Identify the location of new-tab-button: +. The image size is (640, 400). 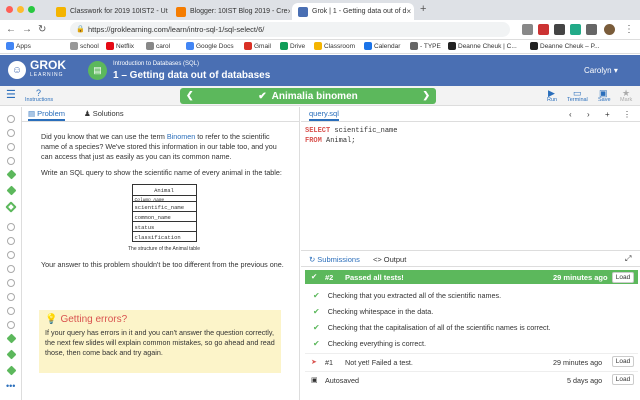
(423, 9).